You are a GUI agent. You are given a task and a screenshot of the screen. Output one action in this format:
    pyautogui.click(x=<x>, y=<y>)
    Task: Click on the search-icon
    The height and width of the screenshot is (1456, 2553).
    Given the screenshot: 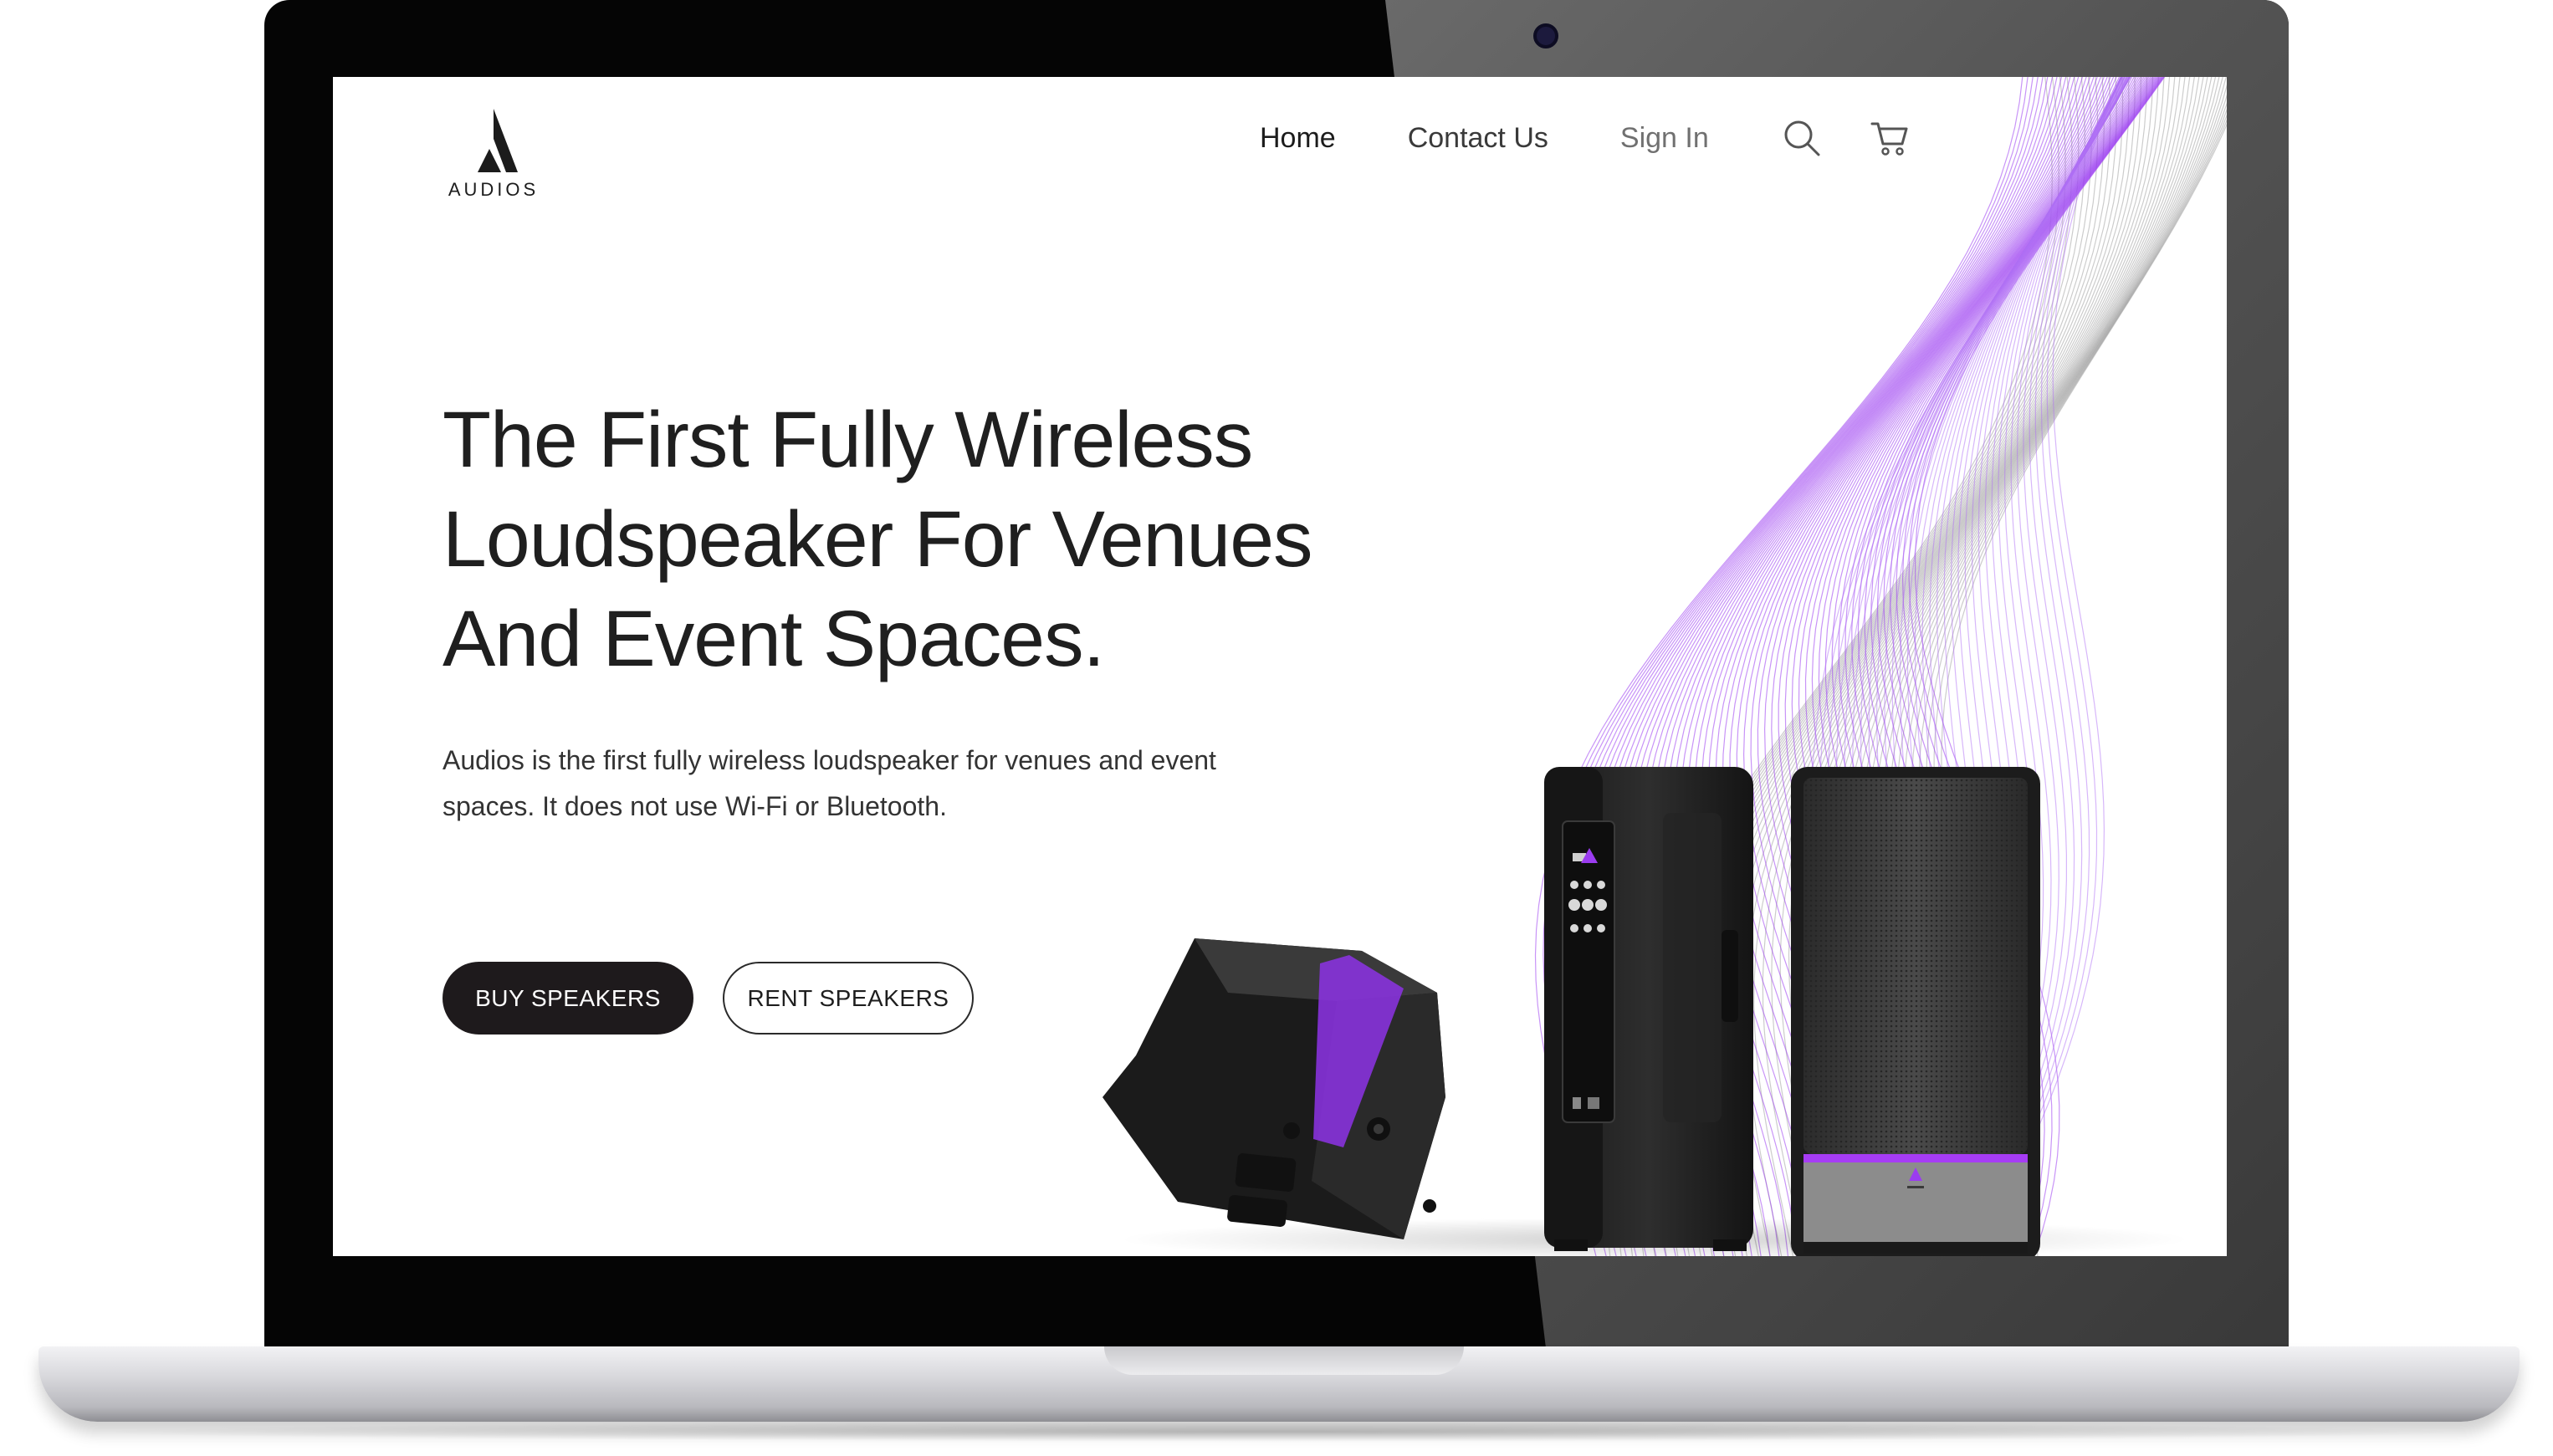 What is the action you would take?
    pyautogui.click(x=1802, y=138)
    